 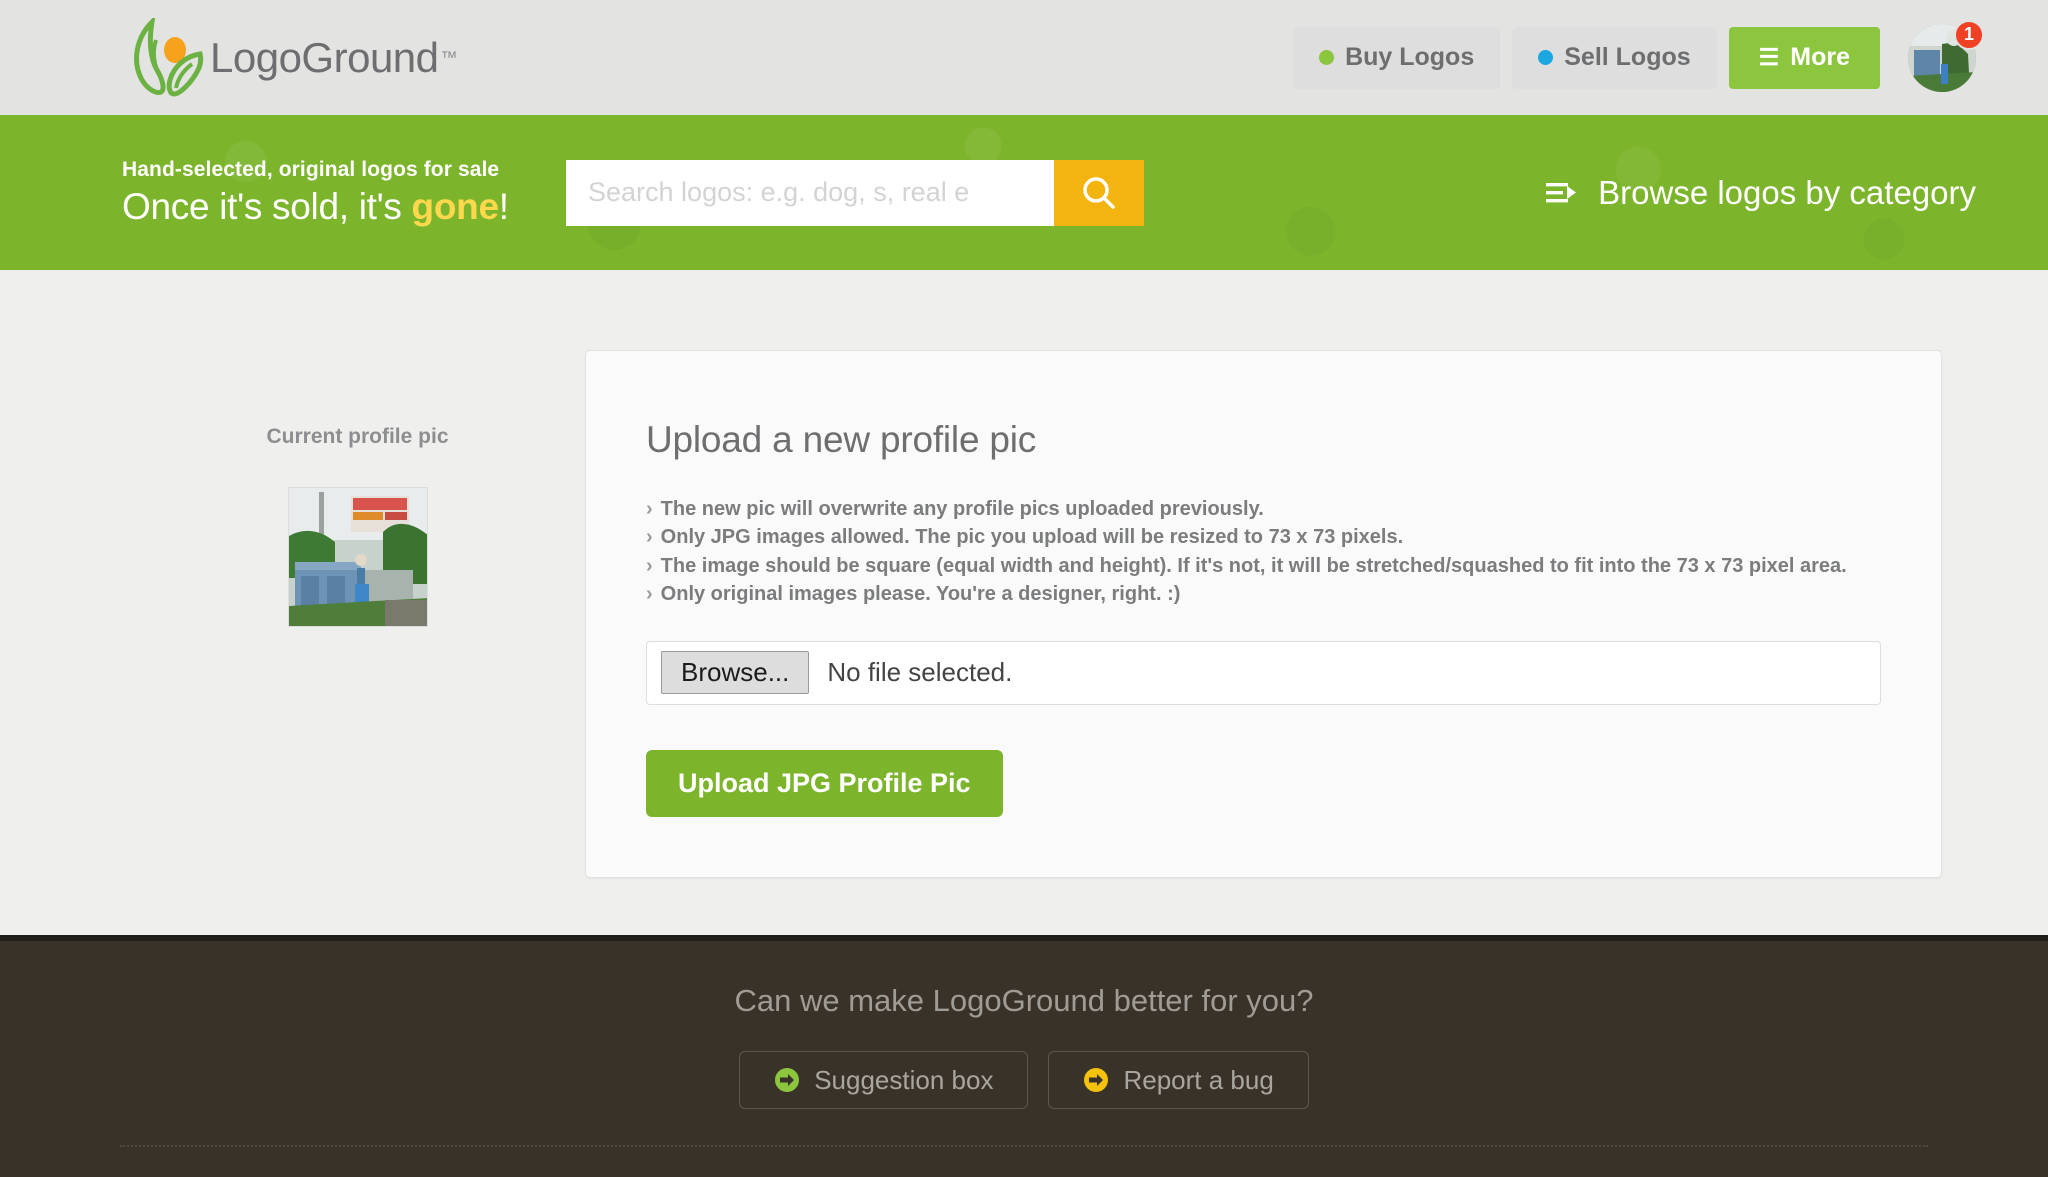 I want to click on file-status-text: No file selected., so click(x=920, y=672).